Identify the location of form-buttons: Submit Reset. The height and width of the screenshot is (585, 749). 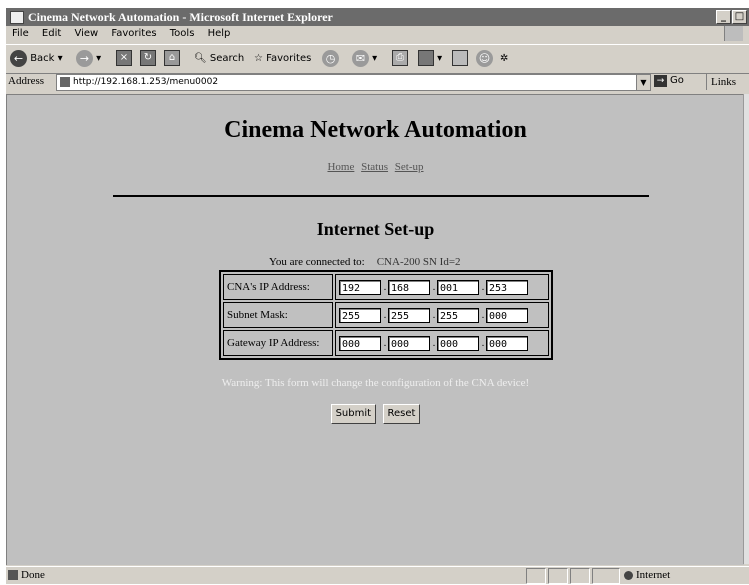
(375, 413).